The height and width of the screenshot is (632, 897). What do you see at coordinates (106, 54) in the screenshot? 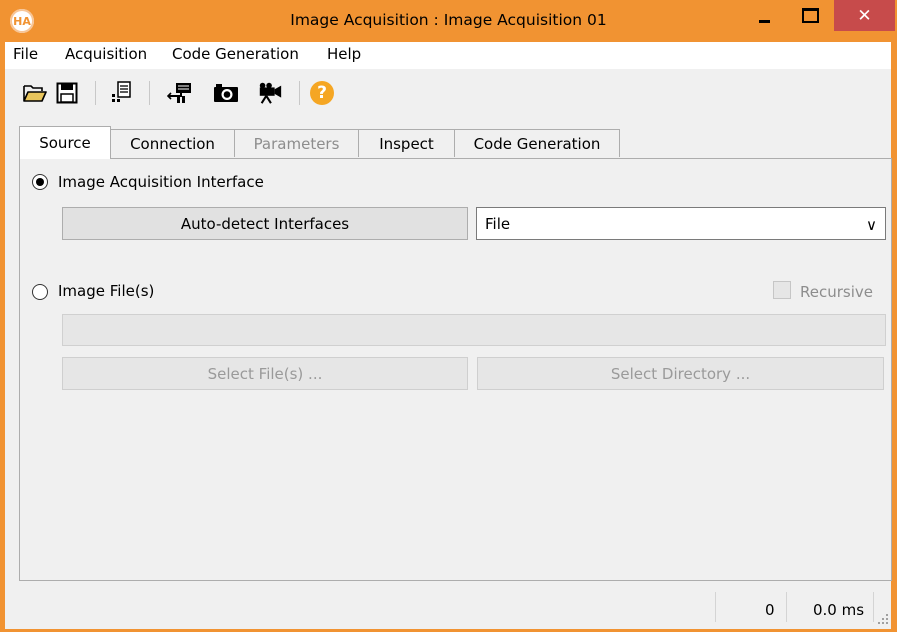
I see `menu-acquisition: Acquisition` at bounding box center [106, 54].